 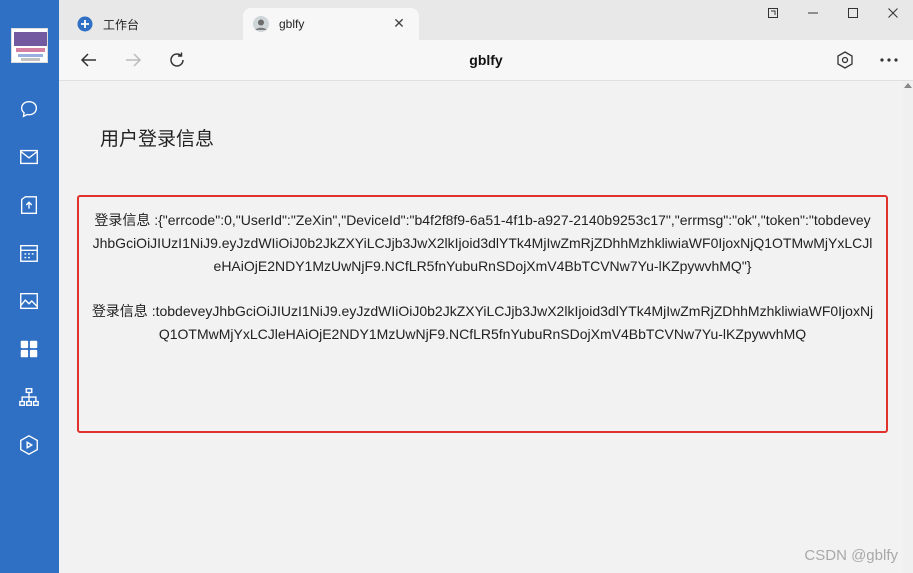 I want to click on settings-hex-icon, so click(x=845, y=60).